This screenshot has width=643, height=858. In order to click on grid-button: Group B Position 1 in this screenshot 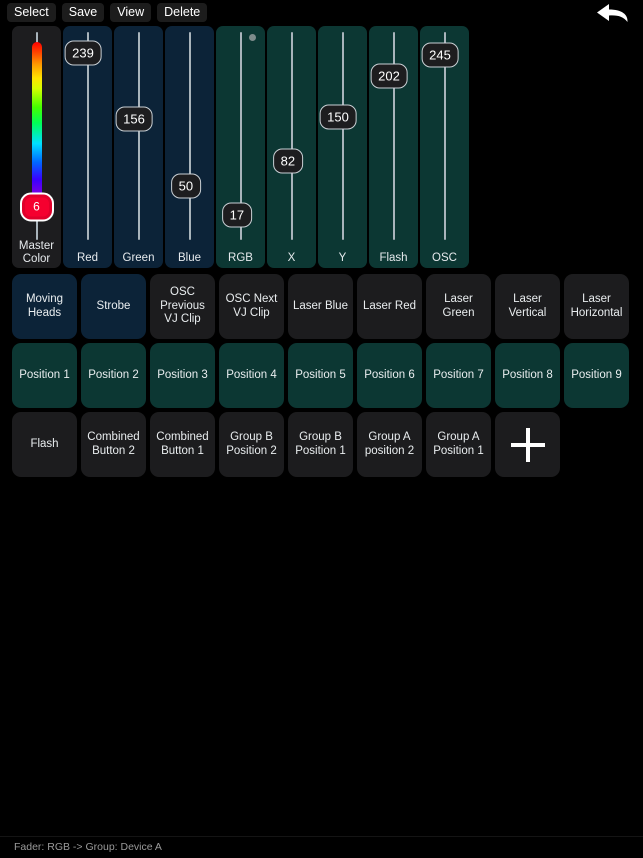, I will do `click(320, 444)`.